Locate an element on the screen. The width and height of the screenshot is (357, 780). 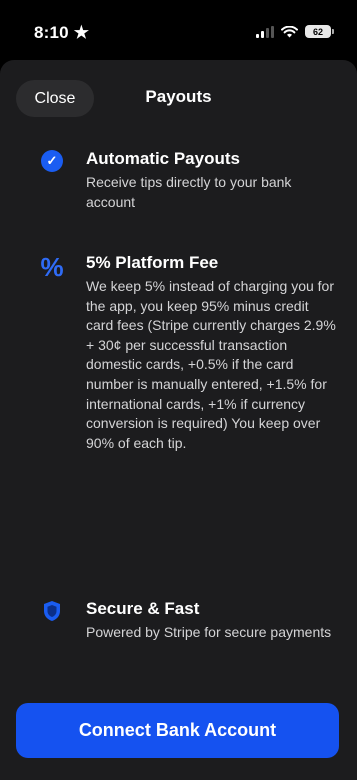
feature-icon-container: % is located at coordinates (52, 352).